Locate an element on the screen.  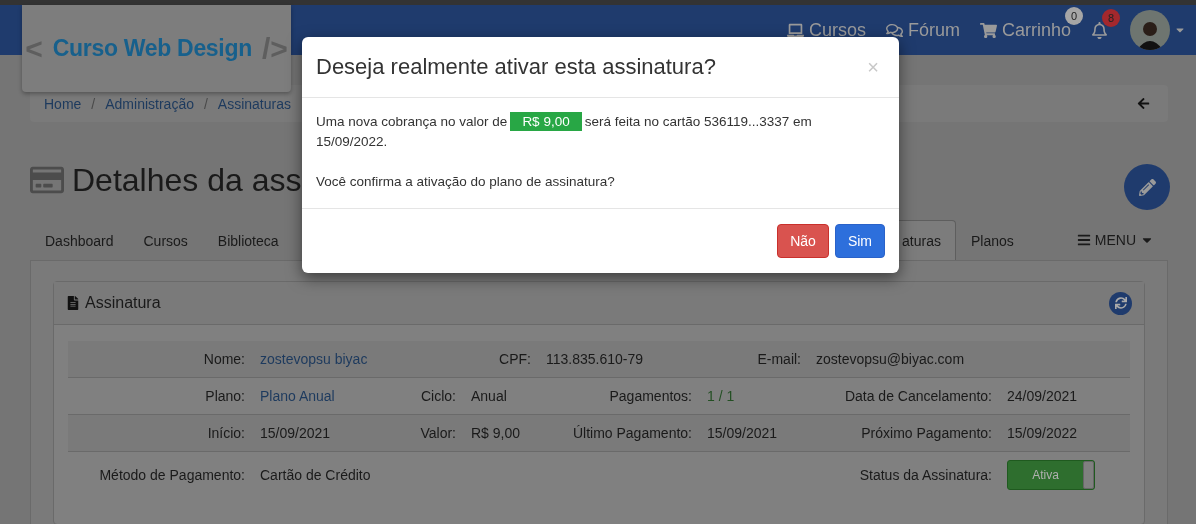
field-label: Ciclo: is located at coordinates (439, 396).